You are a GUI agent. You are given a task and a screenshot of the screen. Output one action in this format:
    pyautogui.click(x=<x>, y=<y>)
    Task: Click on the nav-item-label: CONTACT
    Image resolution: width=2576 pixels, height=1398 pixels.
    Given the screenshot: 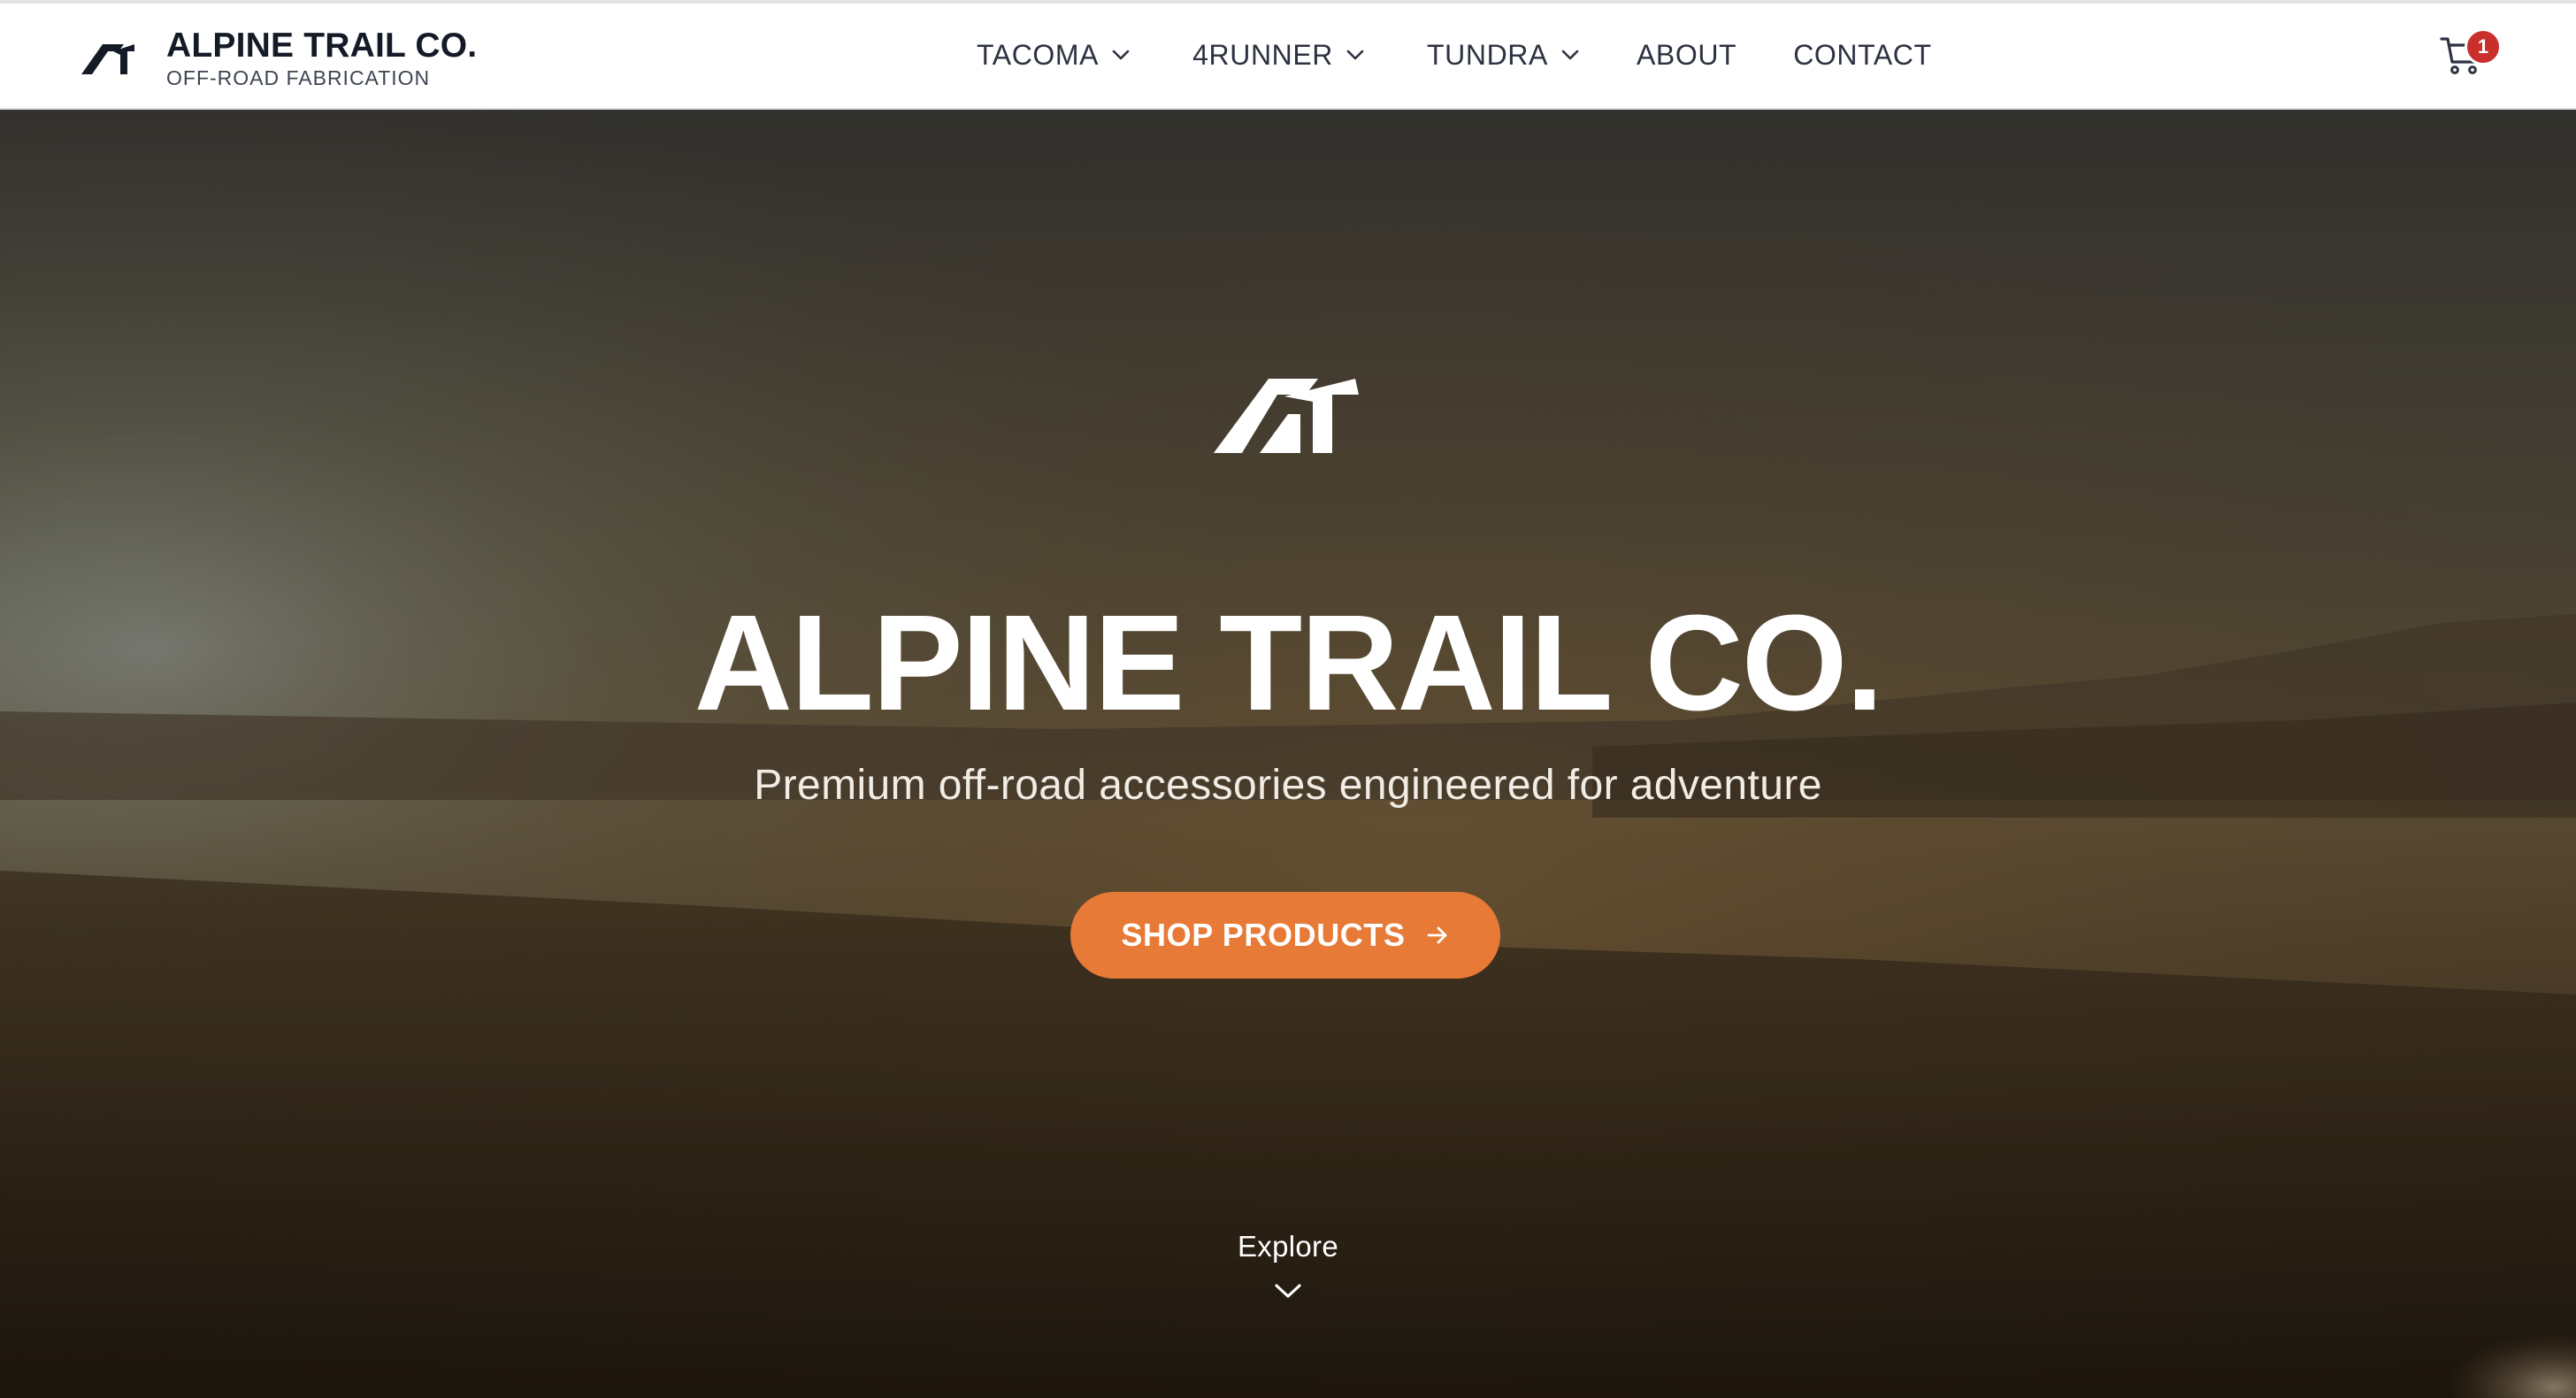 What is the action you would take?
    pyautogui.click(x=1862, y=54)
    